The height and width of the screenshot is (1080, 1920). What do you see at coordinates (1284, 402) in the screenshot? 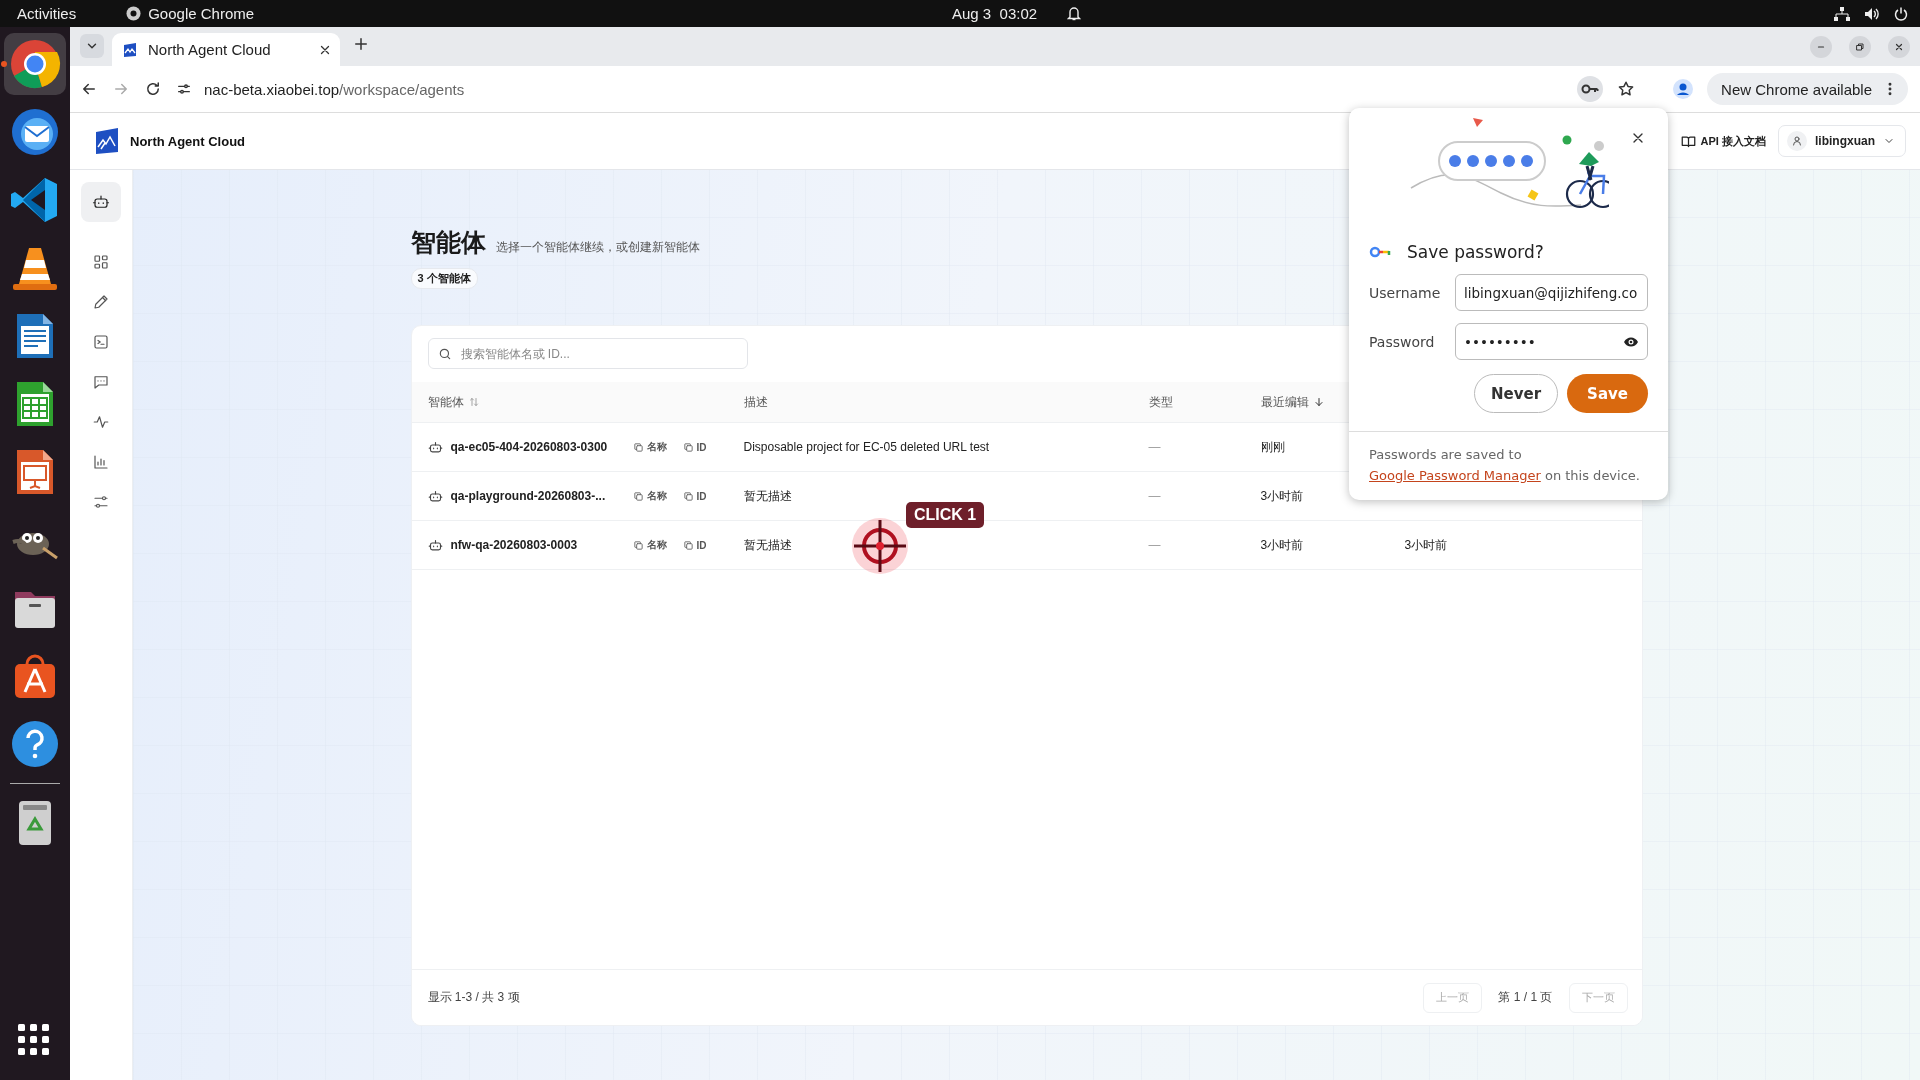
I see `column-header: 最近编辑` at bounding box center [1284, 402].